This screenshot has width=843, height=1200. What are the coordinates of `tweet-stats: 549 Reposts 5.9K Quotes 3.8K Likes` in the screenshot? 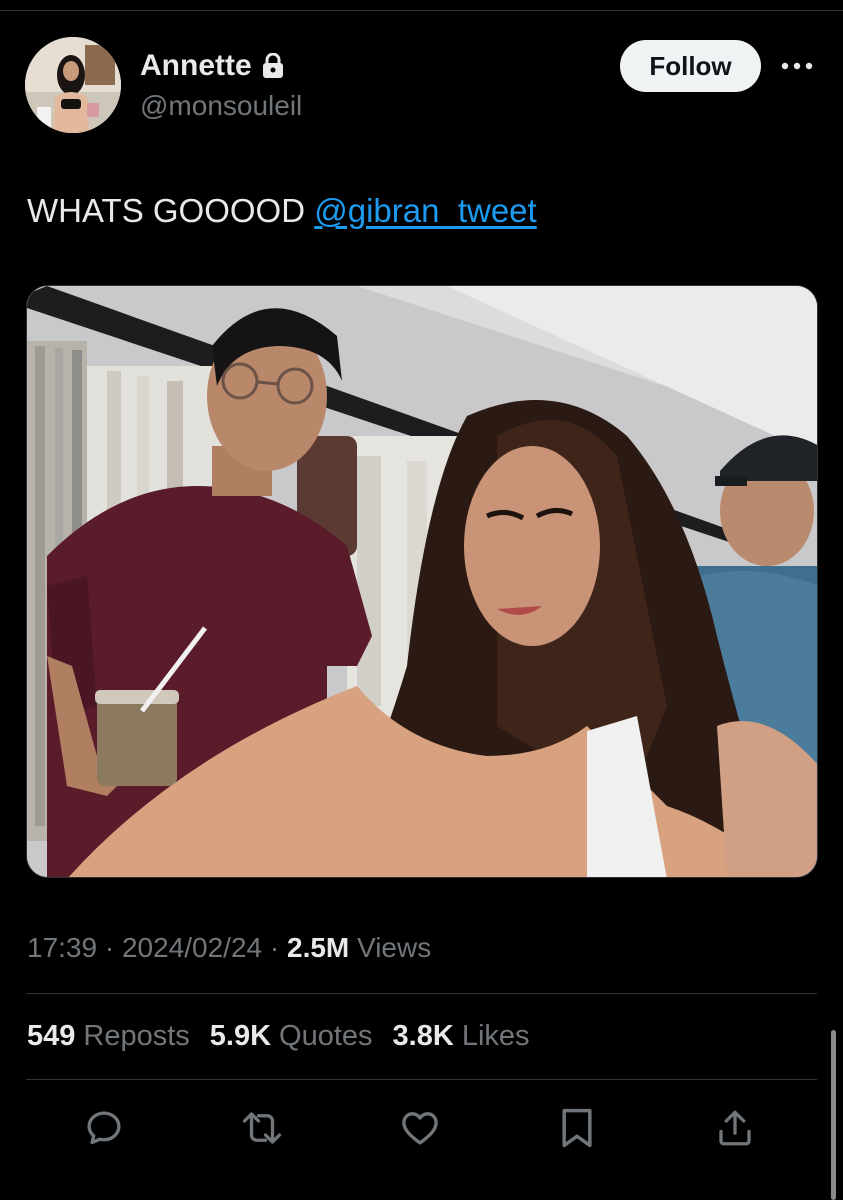 It's located at (278, 1036).